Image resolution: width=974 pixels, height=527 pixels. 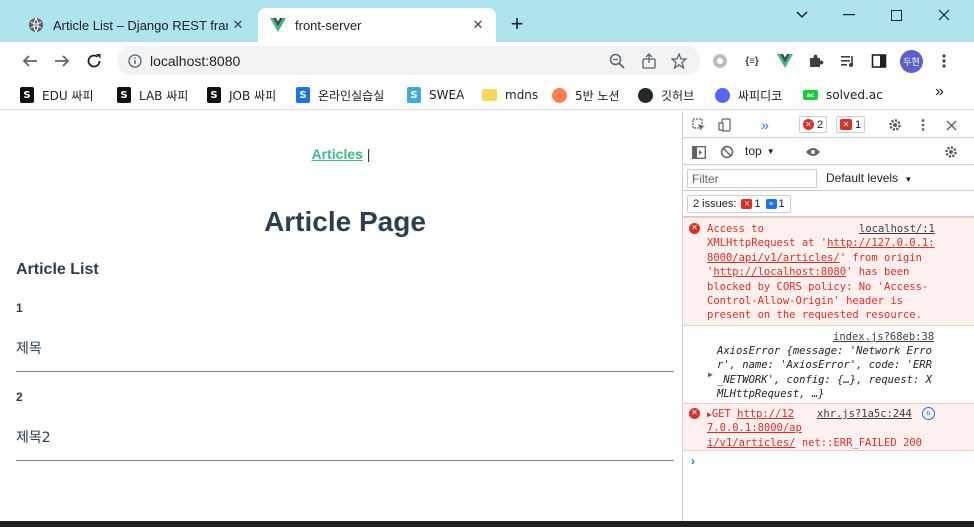 I want to click on bookmark-label: EDU 싸피, so click(x=68, y=95).